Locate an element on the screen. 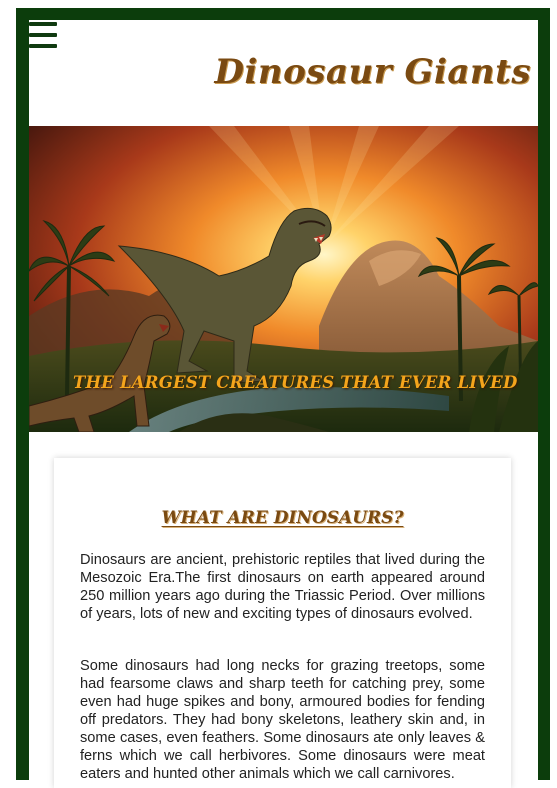 The image size is (557, 788). hero-tagline: THE LARGEST CREATURES THAT EVER LIVED is located at coordinates (295, 382).